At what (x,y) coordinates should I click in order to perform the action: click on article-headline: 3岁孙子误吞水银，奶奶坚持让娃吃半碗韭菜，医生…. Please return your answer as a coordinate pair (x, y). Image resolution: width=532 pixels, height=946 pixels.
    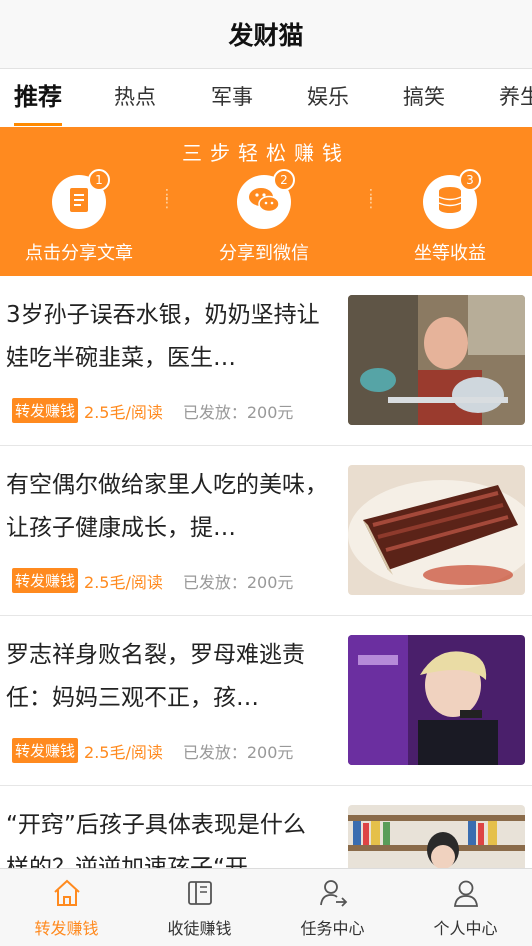
    Looking at the image, I should click on (163, 336).